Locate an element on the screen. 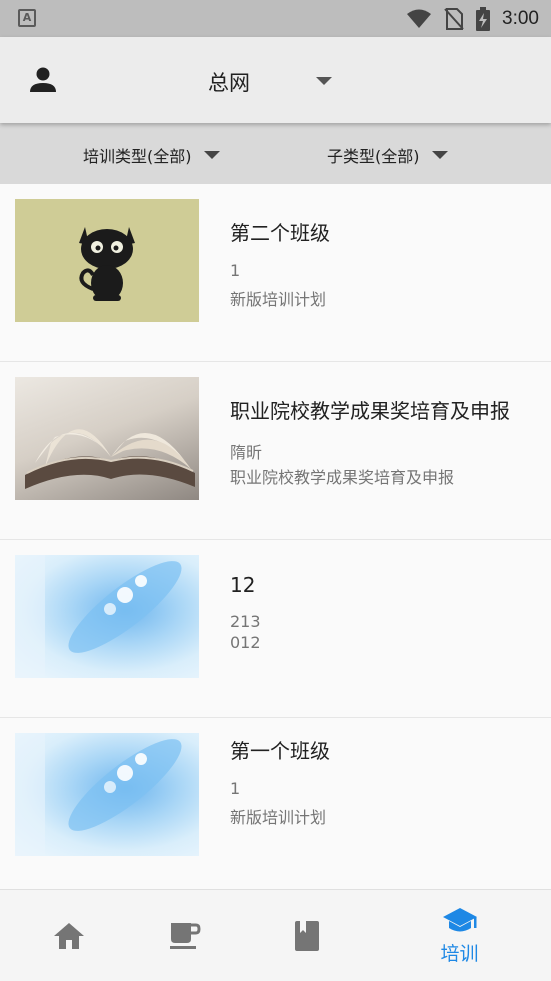 This screenshot has height=981, width=551. cat-image is located at coordinates (107, 260).